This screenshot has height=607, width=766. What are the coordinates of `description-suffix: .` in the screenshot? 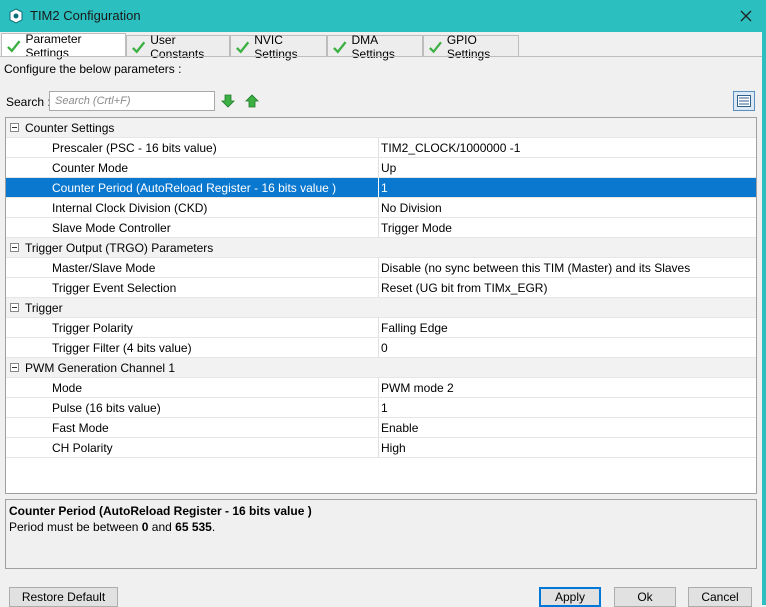 It's located at (213, 527).